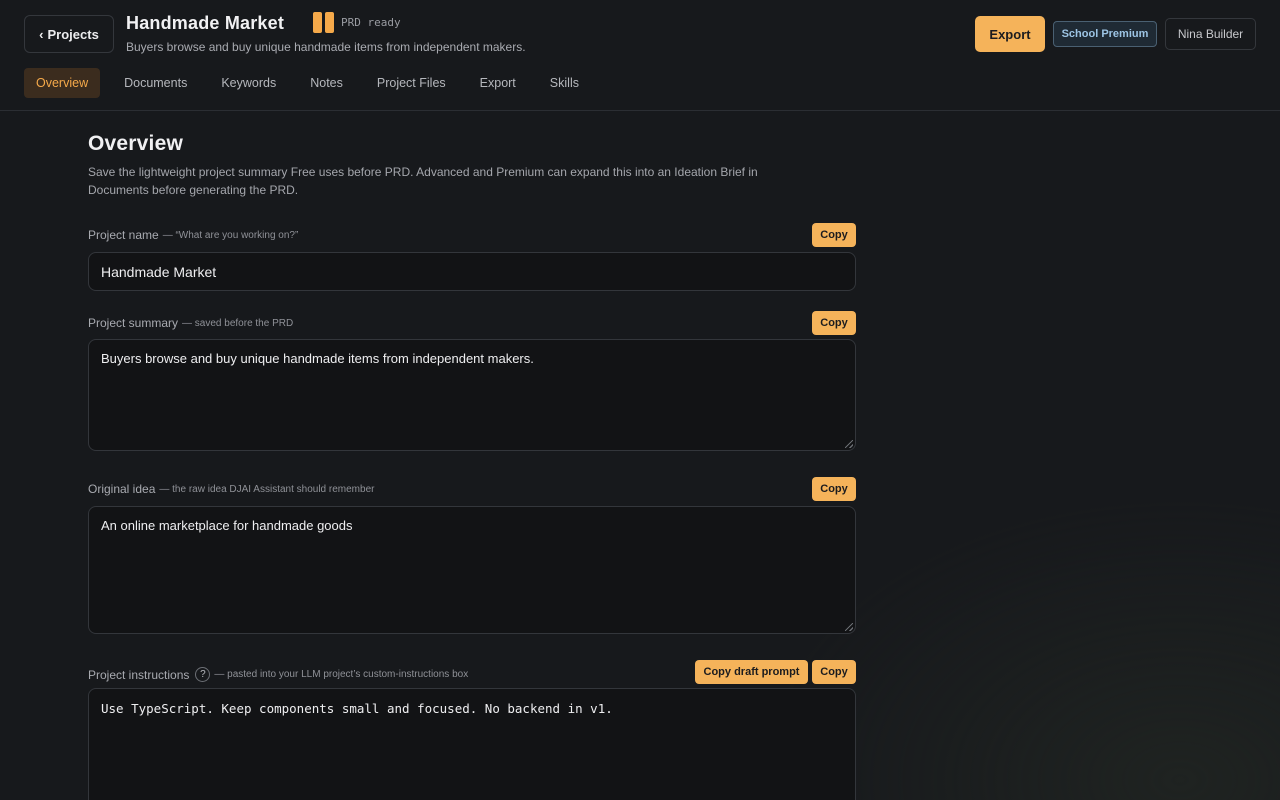  I want to click on project-name-label-text: Project name, so click(123, 235).